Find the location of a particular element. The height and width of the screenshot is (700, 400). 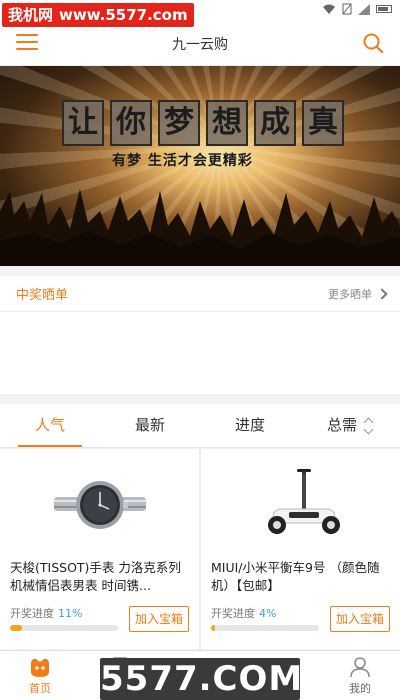

signal-icon is located at coordinates (364, 9).